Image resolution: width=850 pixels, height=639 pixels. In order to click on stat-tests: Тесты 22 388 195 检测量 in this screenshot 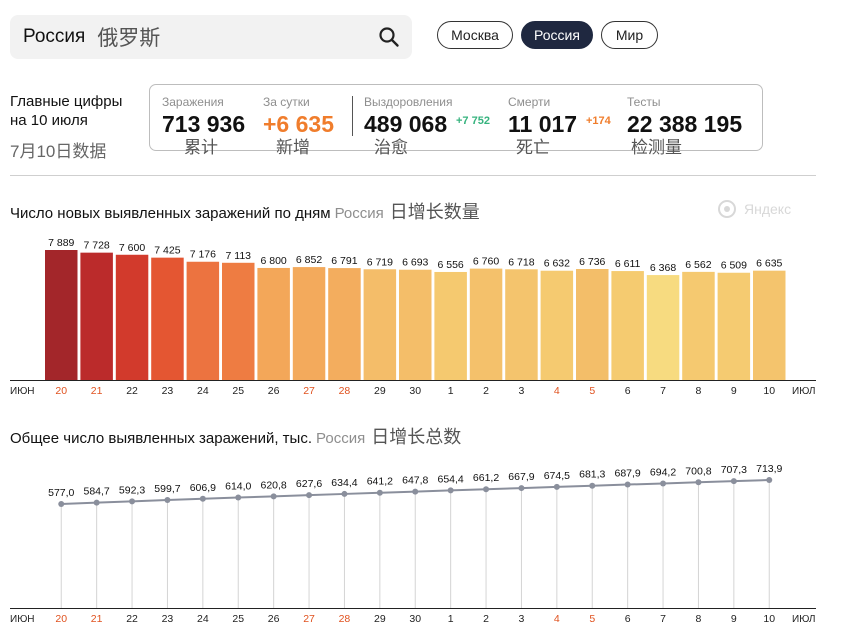, I will do `click(684, 126)`.